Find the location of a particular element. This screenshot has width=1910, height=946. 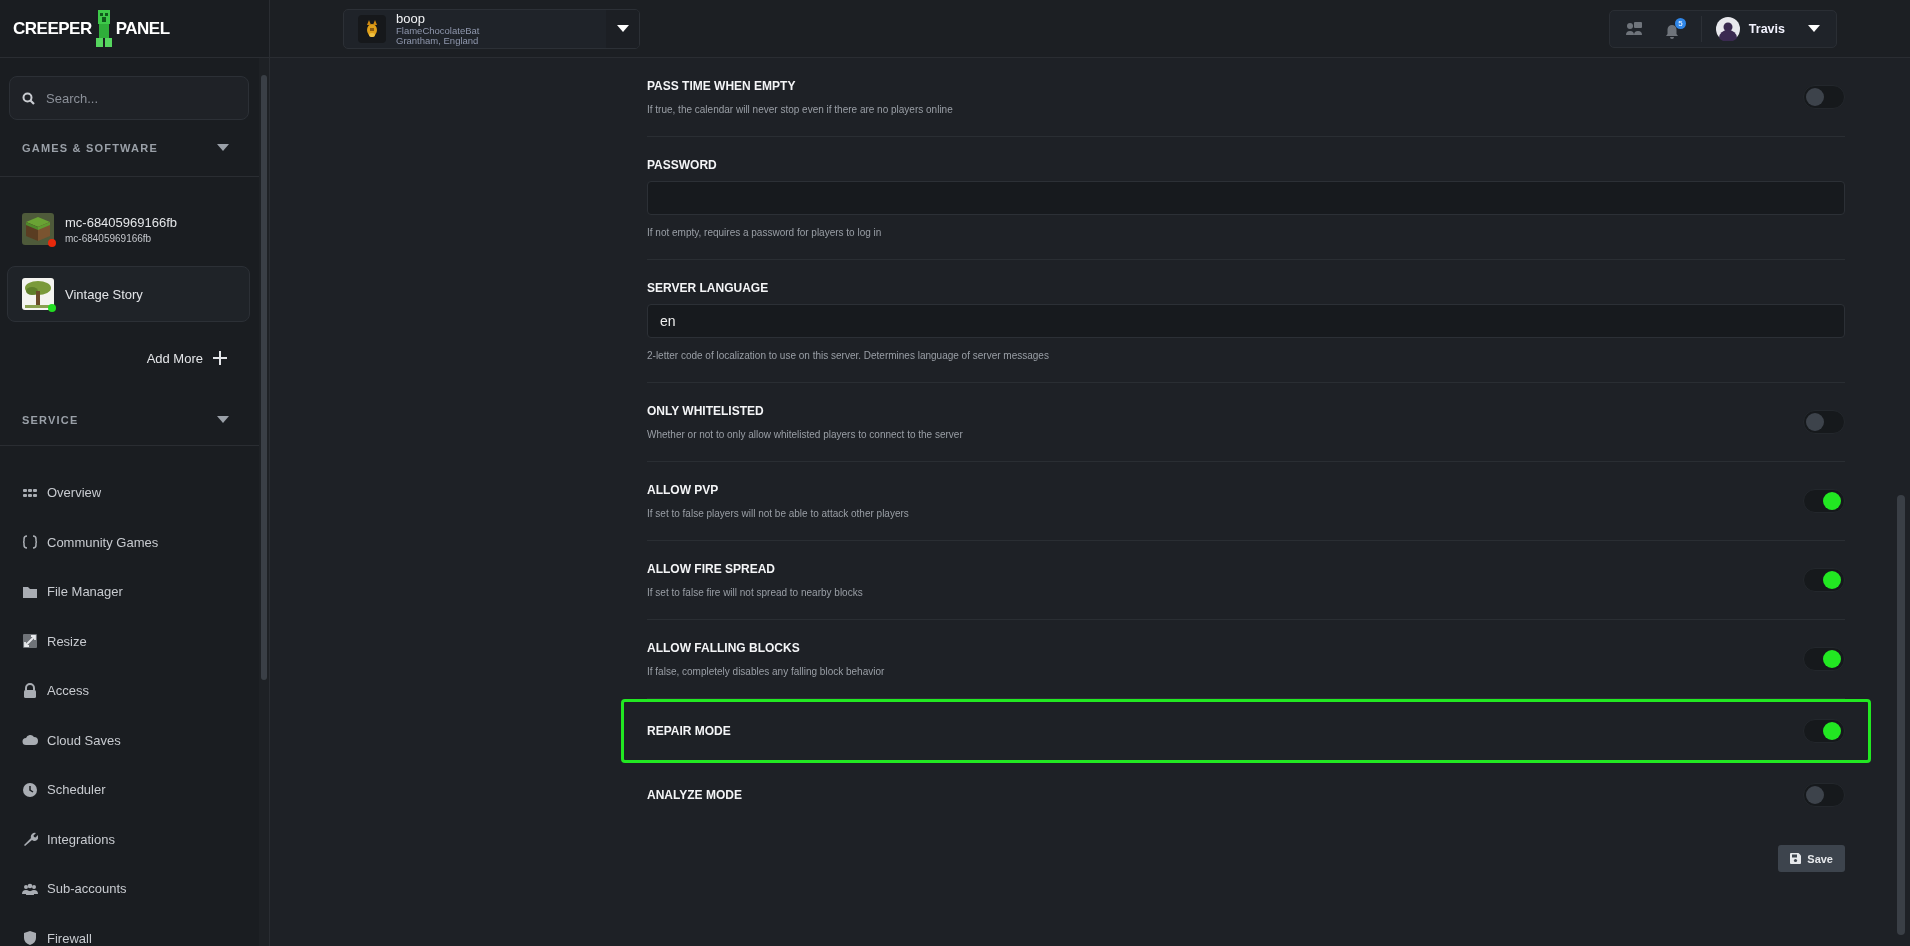

add-more-button: Add More is located at coordinates (186, 358).